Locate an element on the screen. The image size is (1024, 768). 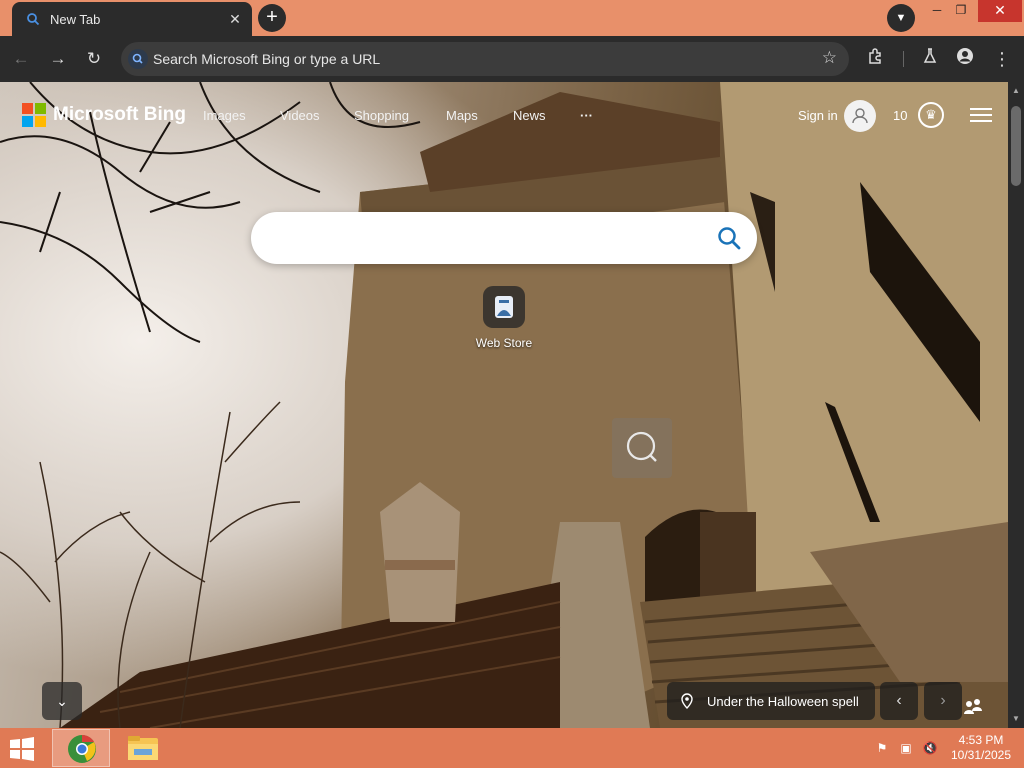
windows-start-icon is located at coordinates (22, 749).